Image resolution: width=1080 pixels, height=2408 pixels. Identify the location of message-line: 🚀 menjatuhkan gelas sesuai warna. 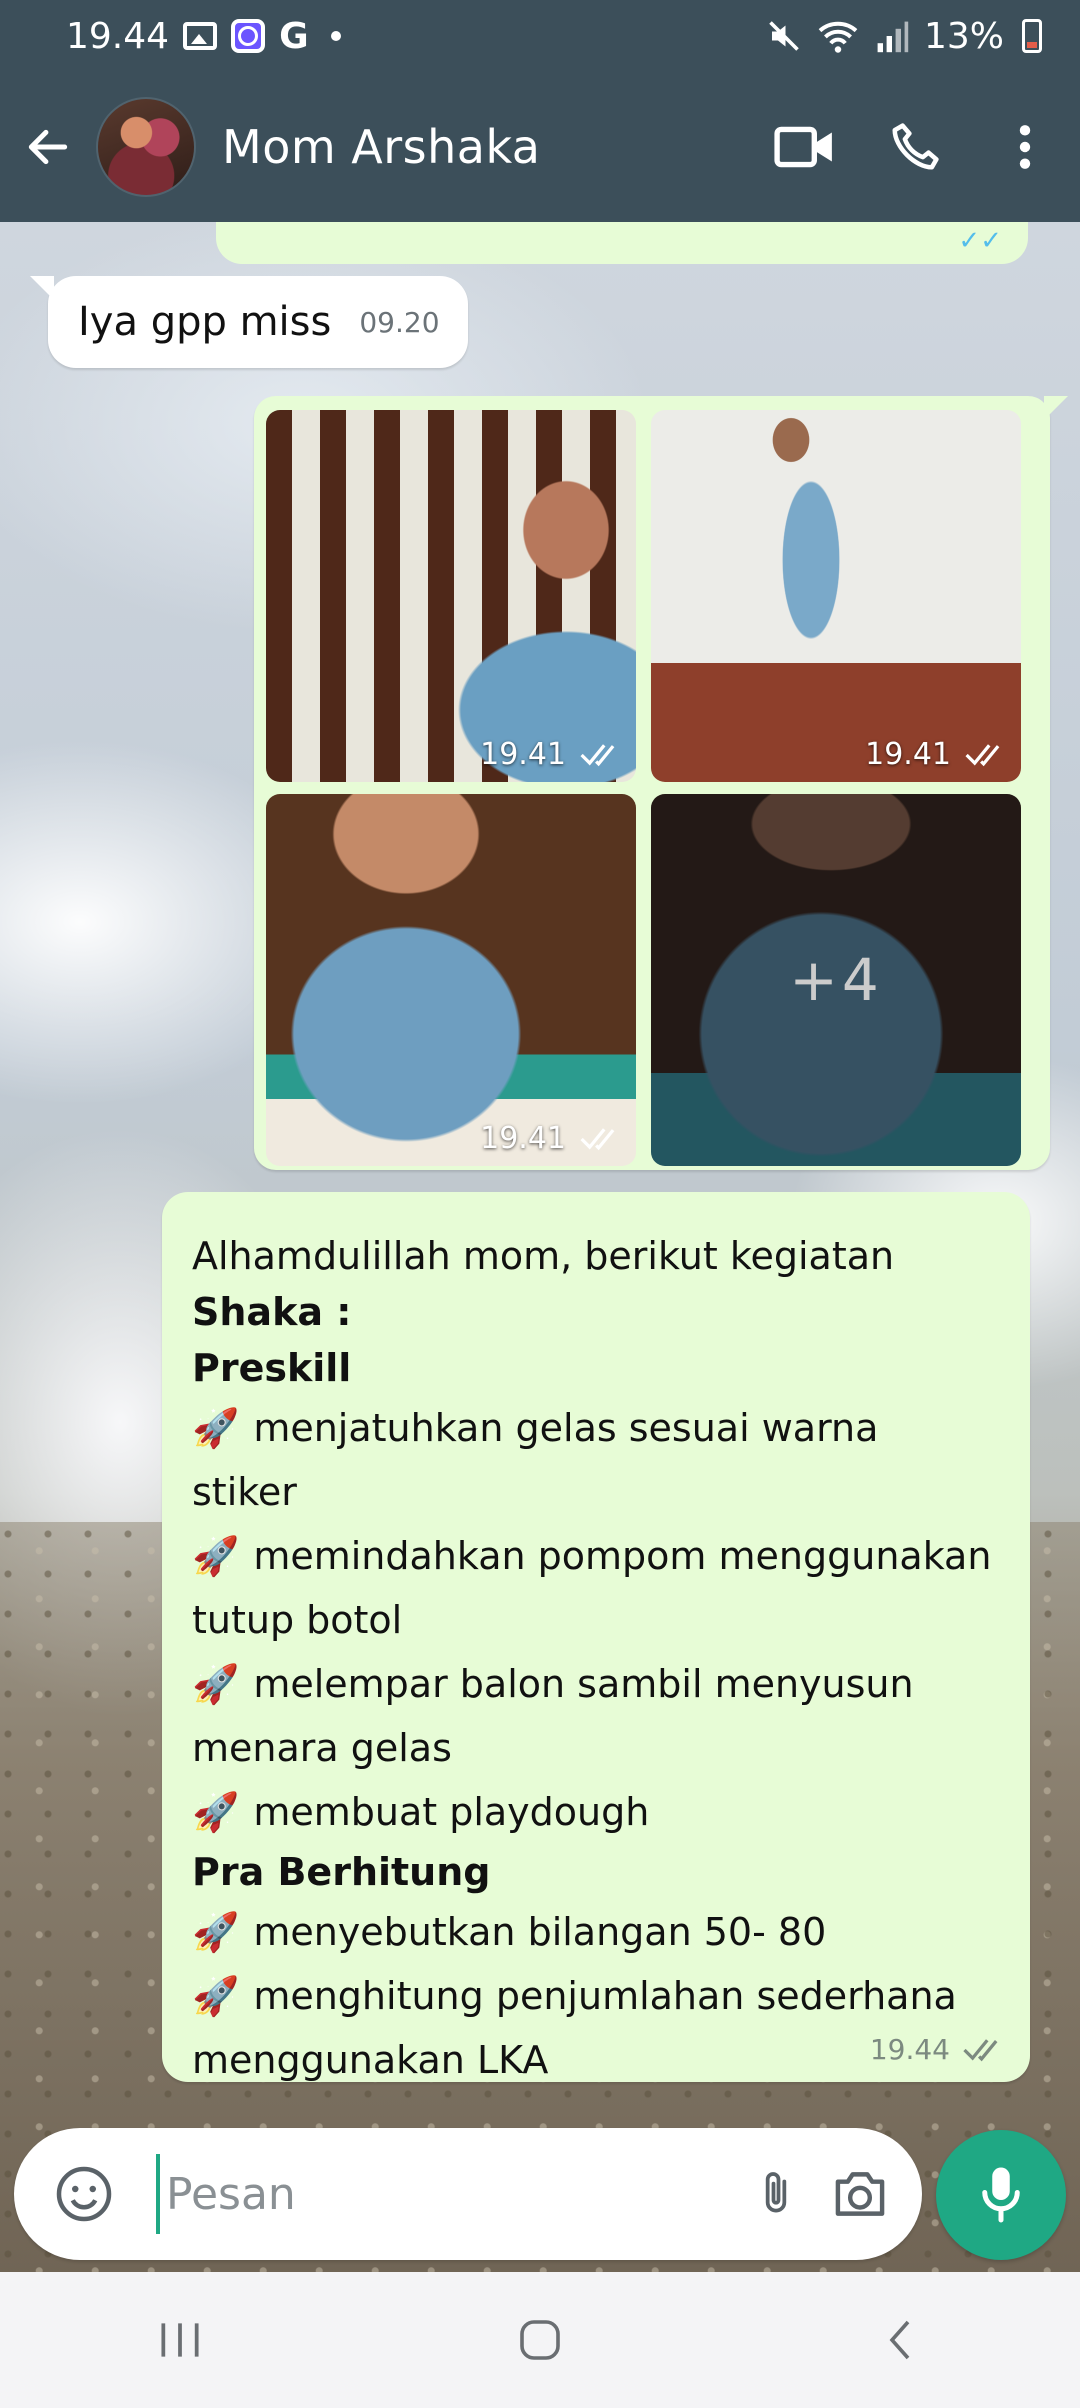
(535, 1428).